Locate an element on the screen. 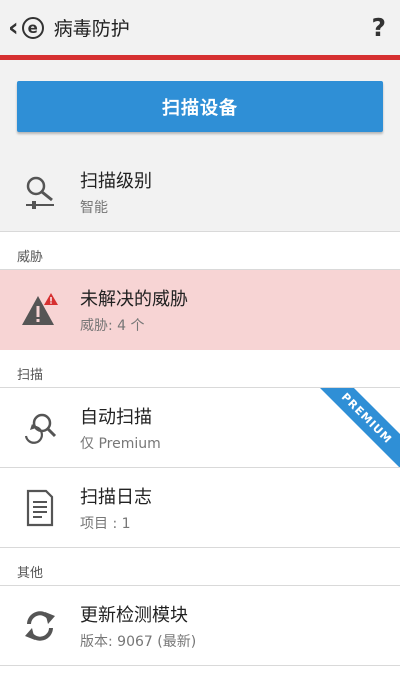  help-icon: ? is located at coordinates (378, 27).